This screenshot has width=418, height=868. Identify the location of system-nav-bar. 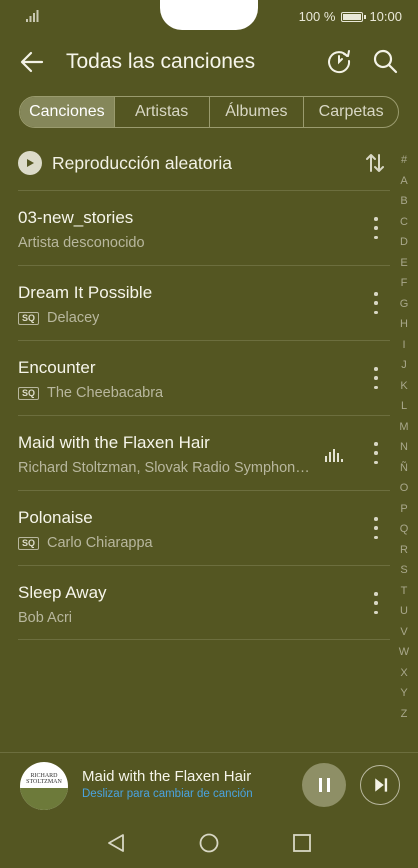
(209, 843).